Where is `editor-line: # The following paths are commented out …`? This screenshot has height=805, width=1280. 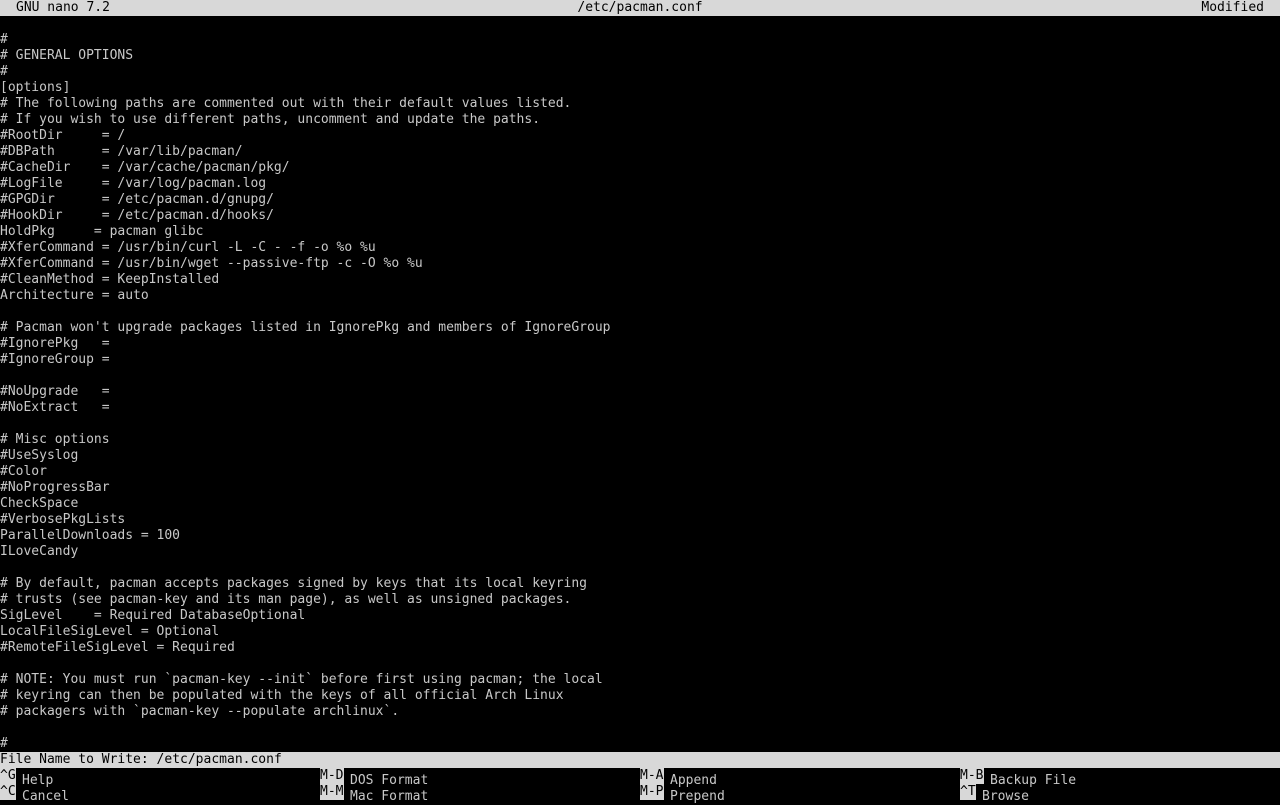 editor-line: # The following paths are commented out … is located at coordinates (640, 104).